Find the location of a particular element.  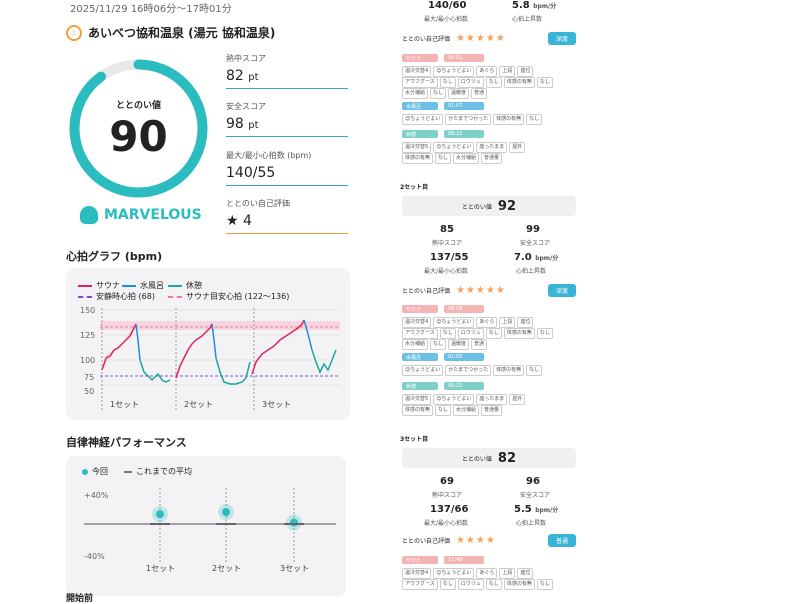

set1-badge: 深度 is located at coordinates (561, 38).